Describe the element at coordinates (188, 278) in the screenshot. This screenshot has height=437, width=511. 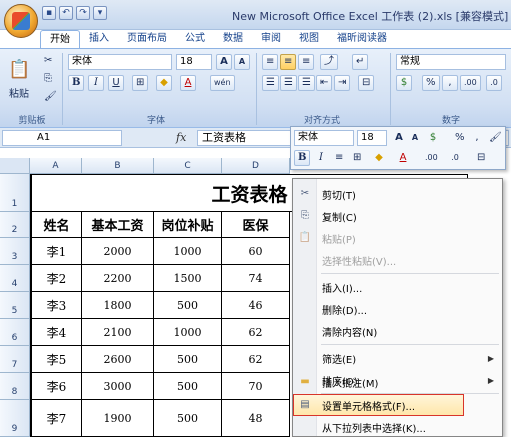
I see `table-cell: 1500` at that location.